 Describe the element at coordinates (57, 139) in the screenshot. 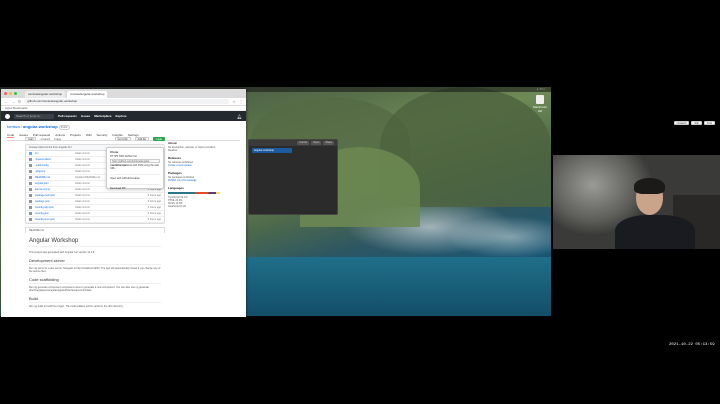

I see `tag-count: 0 tags` at that location.